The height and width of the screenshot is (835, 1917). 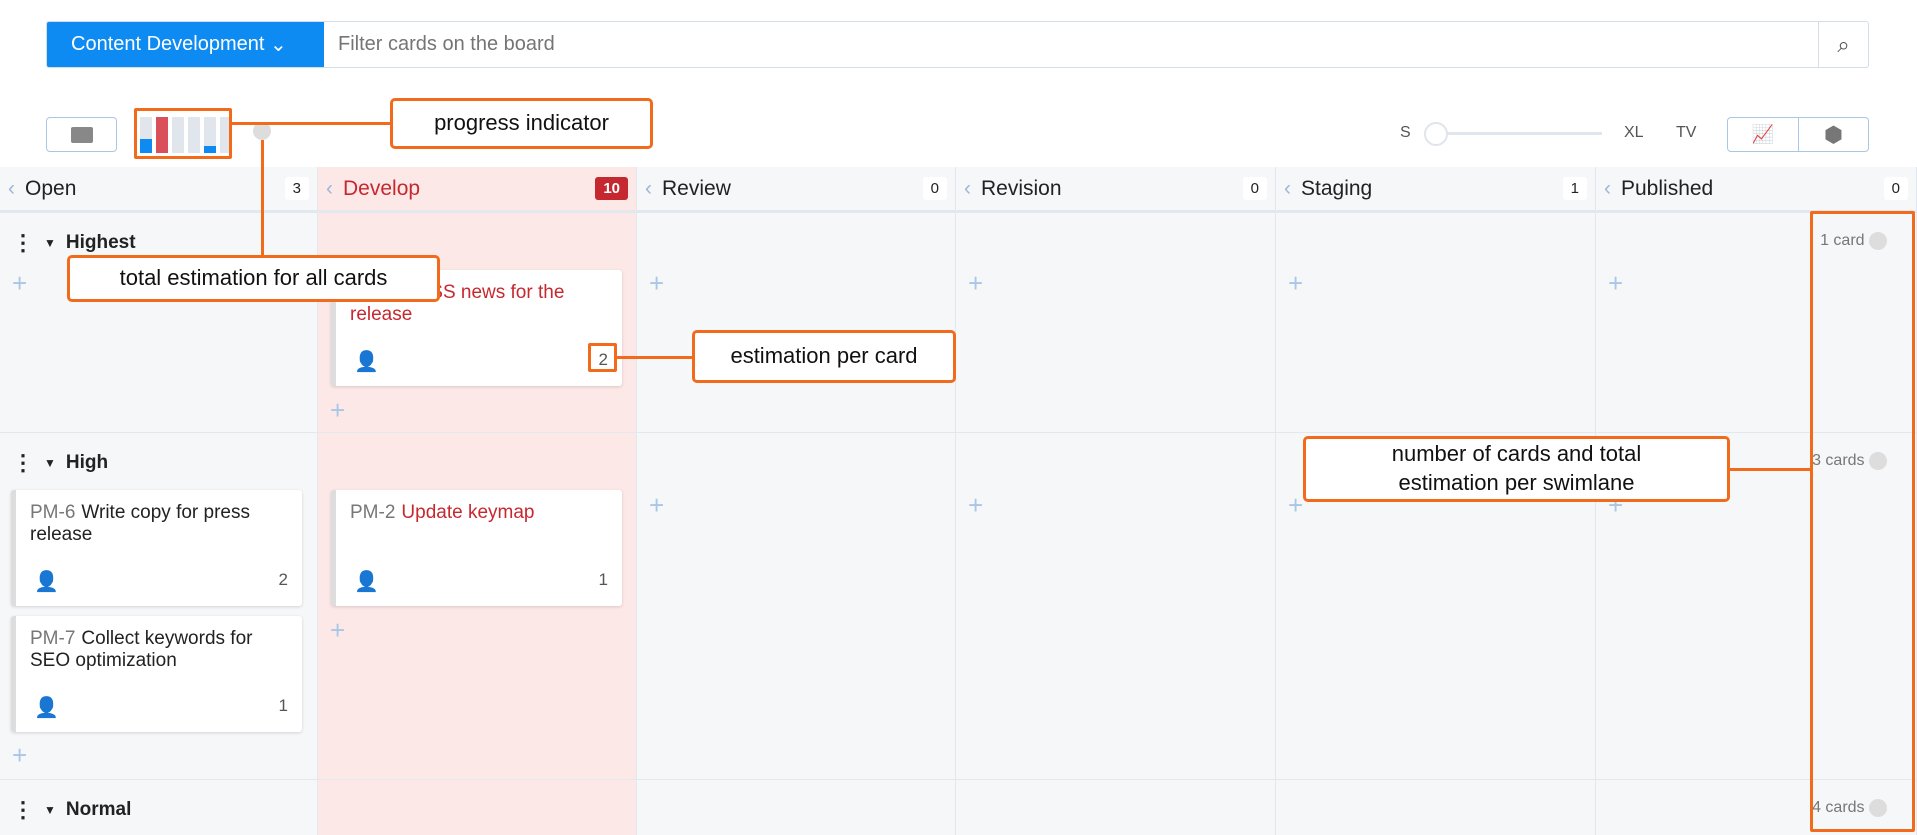 I want to click on column-header: ‹ Develop 10, so click(x=477, y=189).